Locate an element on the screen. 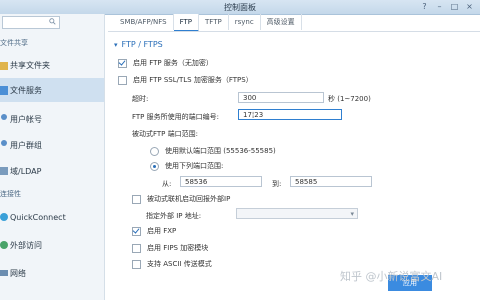  sidebar-item-label: 网络 is located at coordinates (18, 273).